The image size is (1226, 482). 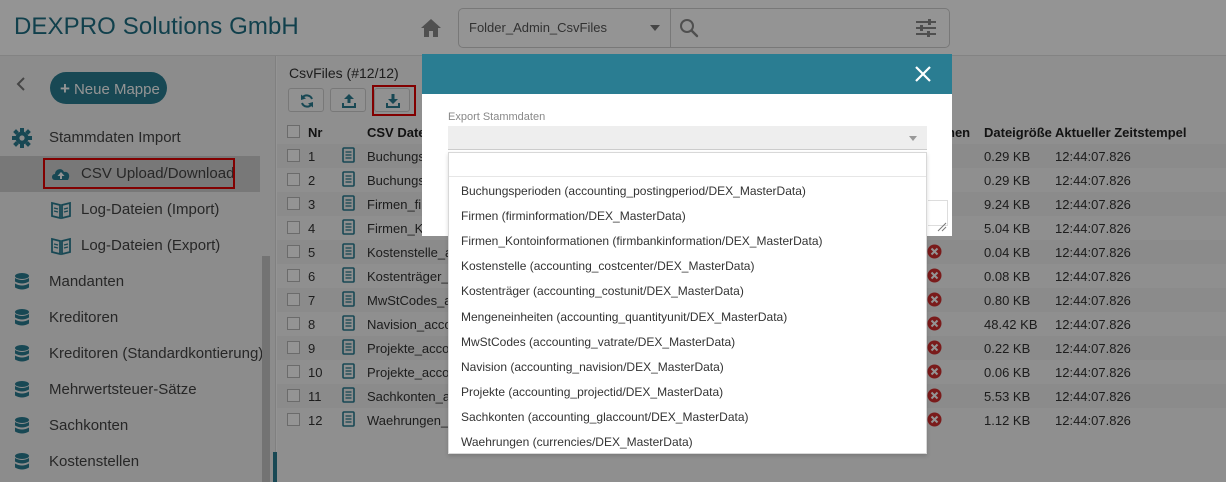 What do you see at coordinates (941, 226) in the screenshot?
I see `resize-grip-icon` at bounding box center [941, 226].